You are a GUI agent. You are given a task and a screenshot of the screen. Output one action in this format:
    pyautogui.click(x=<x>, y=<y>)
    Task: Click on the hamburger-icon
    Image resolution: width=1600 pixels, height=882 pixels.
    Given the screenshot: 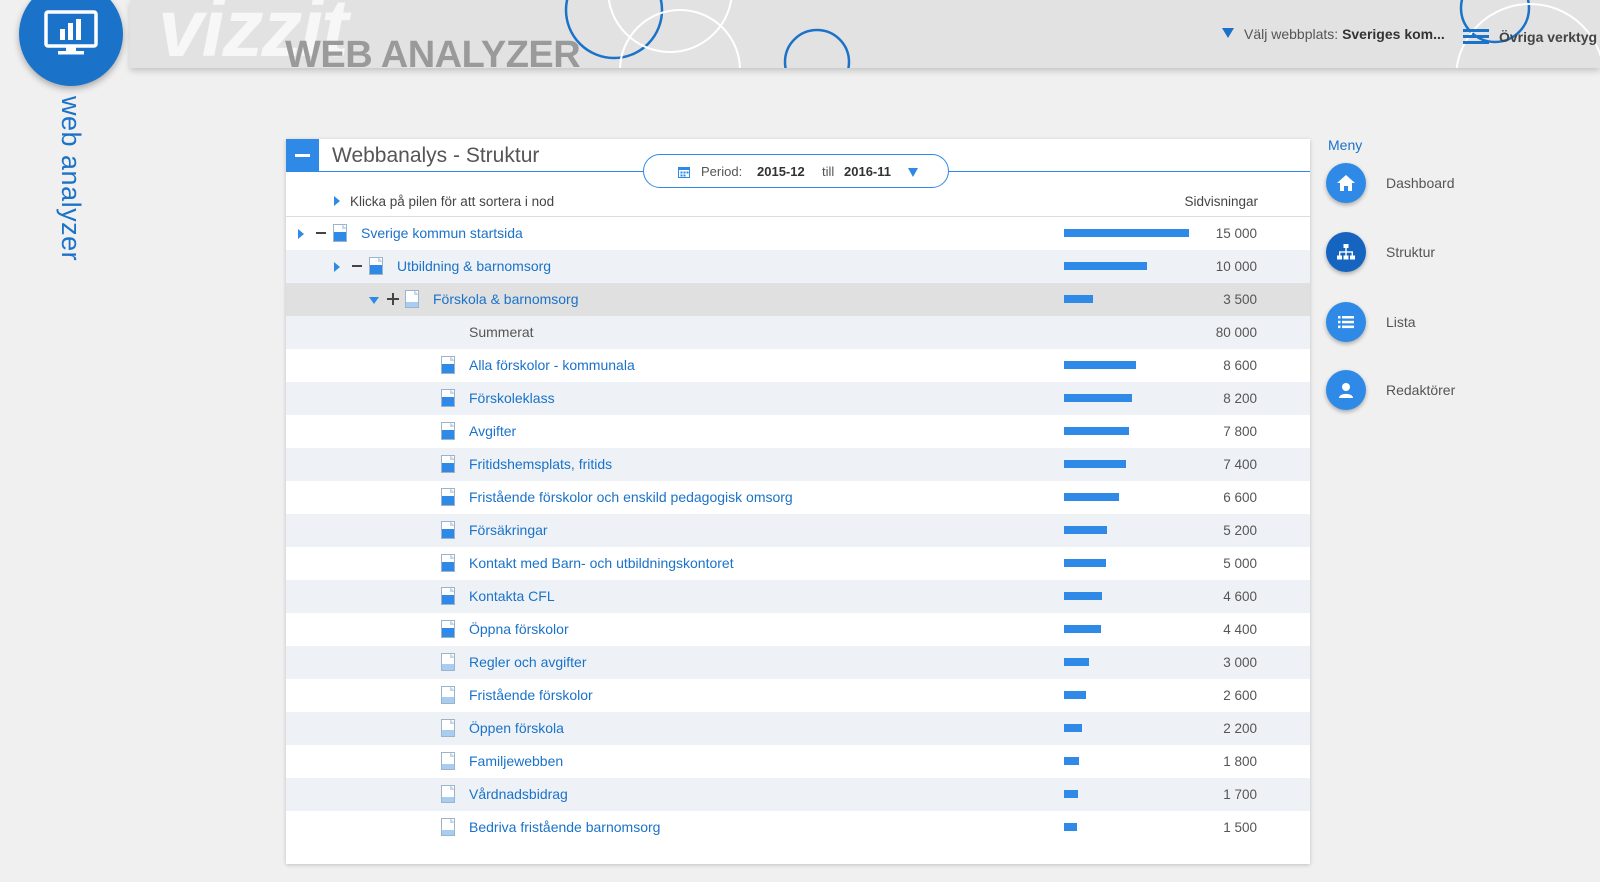 What is the action you would take?
    pyautogui.click(x=1476, y=36)
    